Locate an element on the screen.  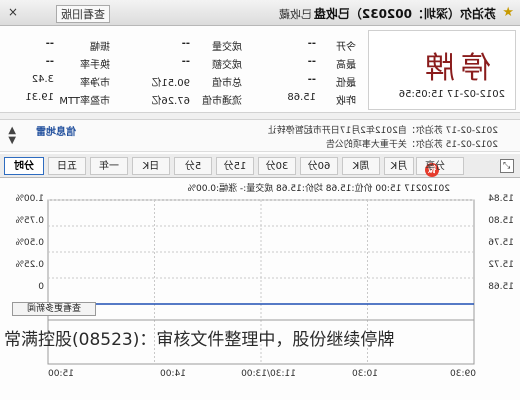
quote-label: 流通市值 is located at coordinates (222, 101).